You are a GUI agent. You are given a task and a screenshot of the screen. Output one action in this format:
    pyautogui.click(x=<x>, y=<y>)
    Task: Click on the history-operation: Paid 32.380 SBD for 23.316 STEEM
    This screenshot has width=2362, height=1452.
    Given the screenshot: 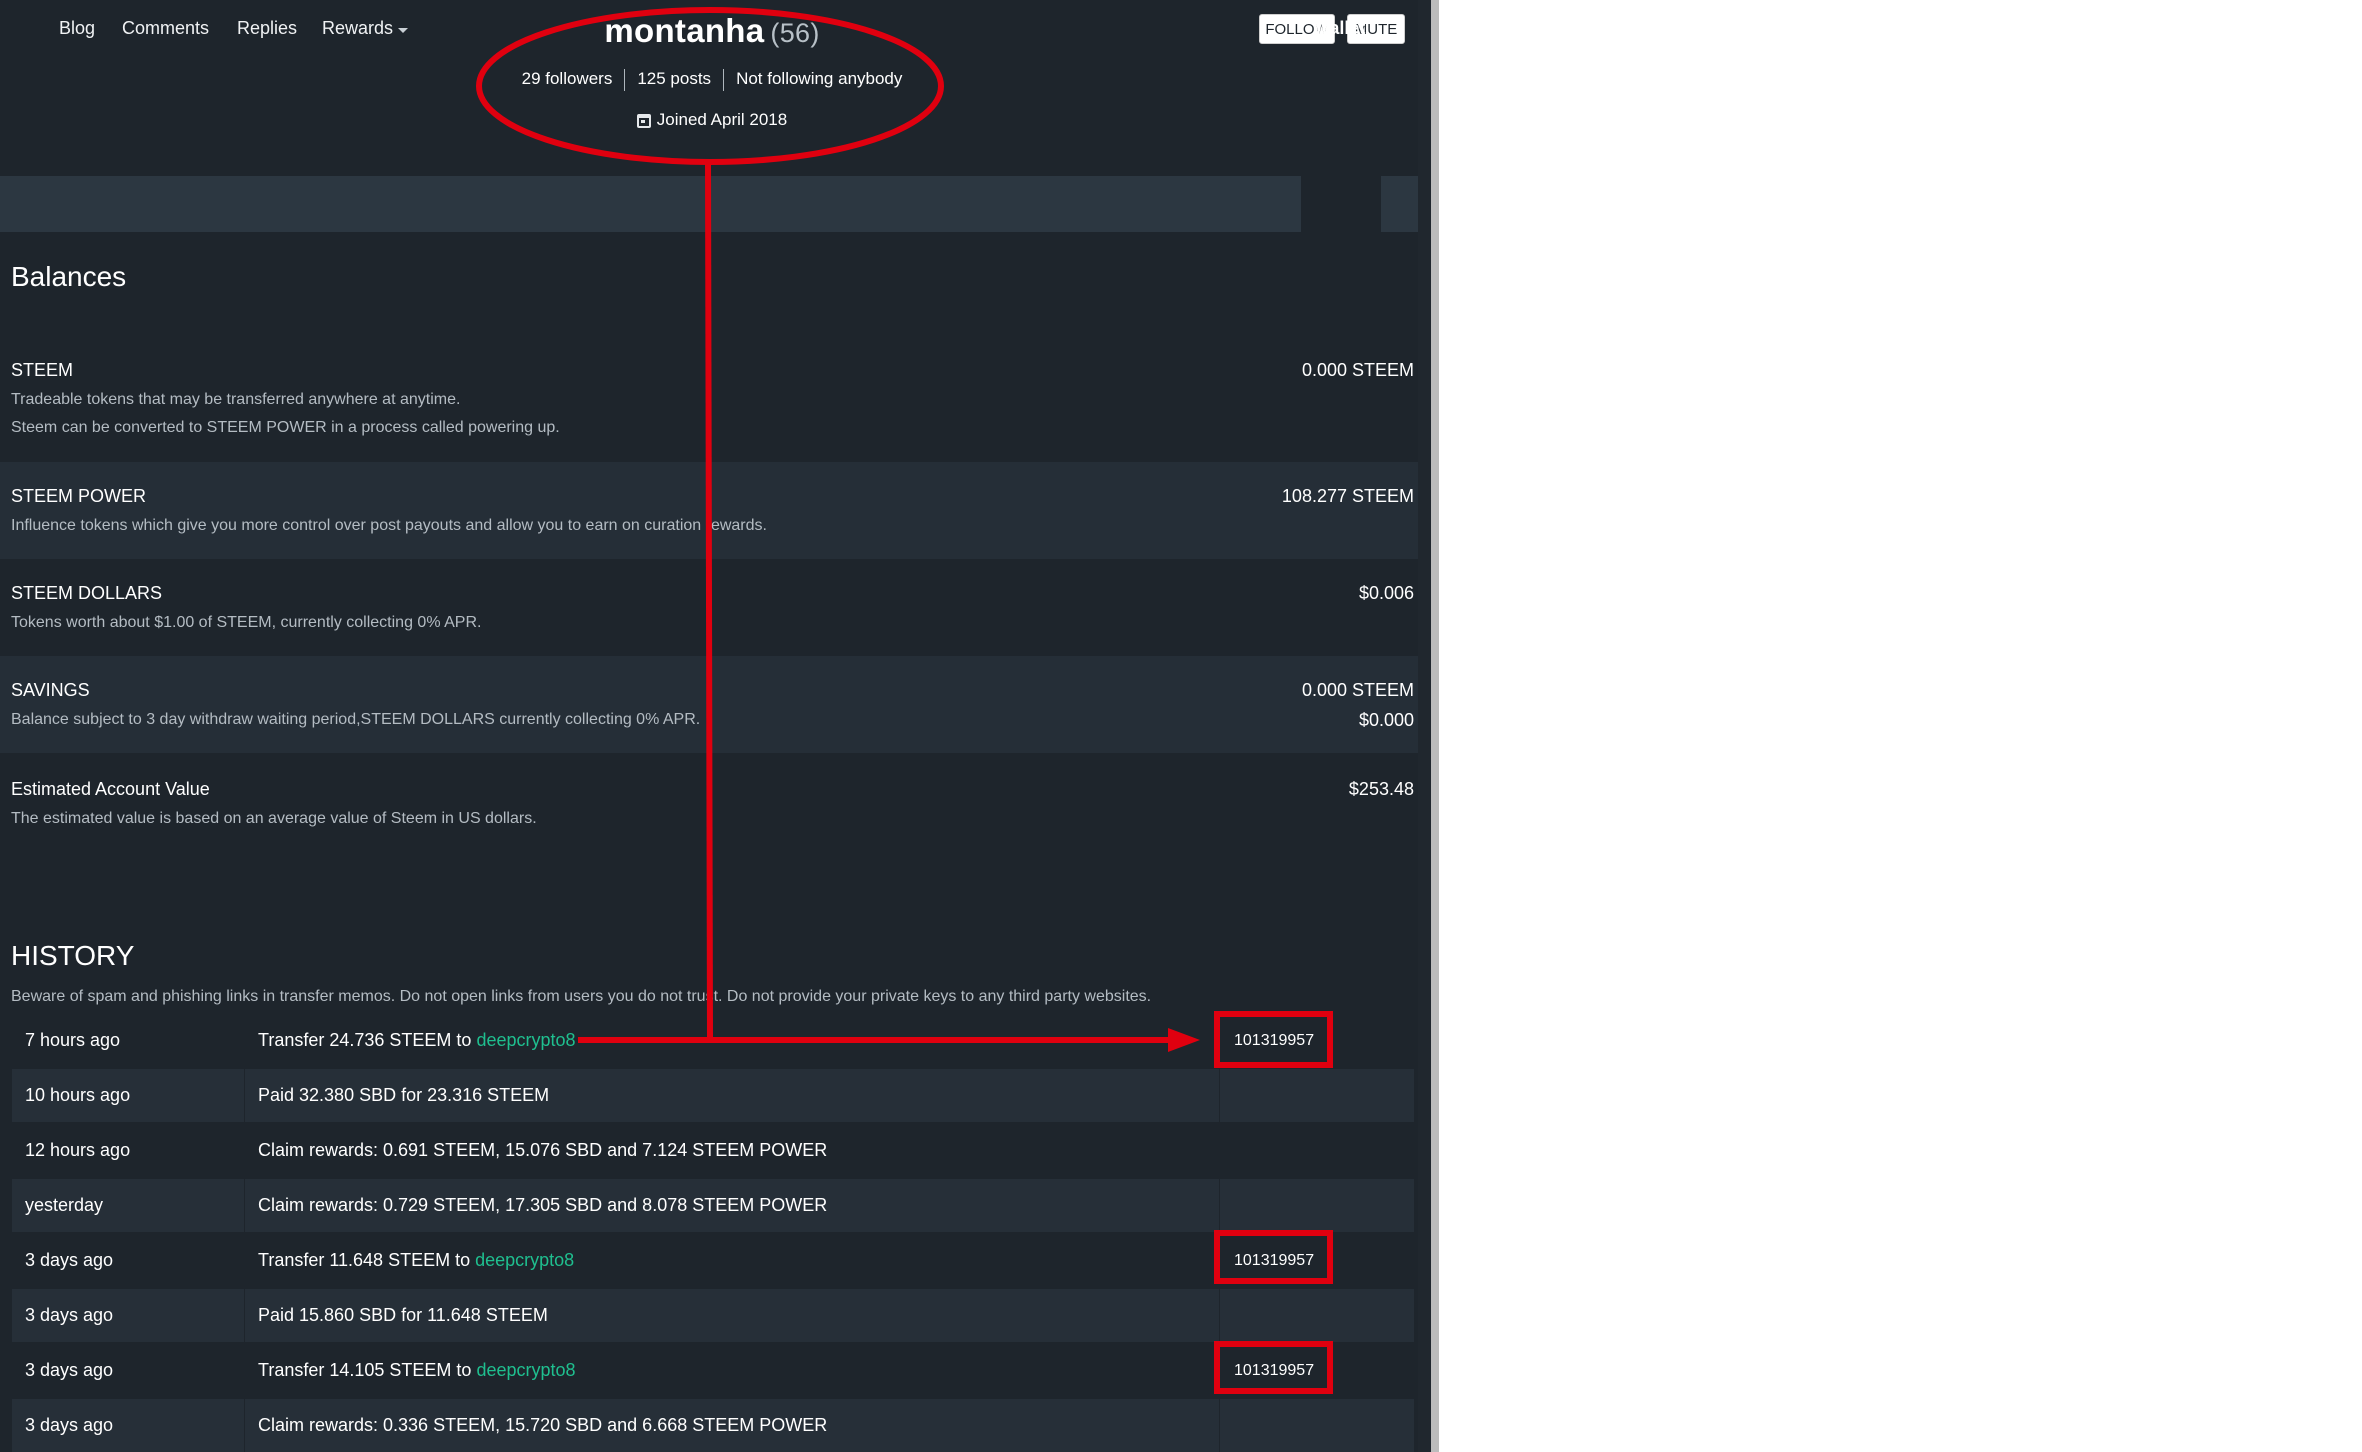 What is the action you would take?
    pyautogui.click(x=403, y=1095)
    